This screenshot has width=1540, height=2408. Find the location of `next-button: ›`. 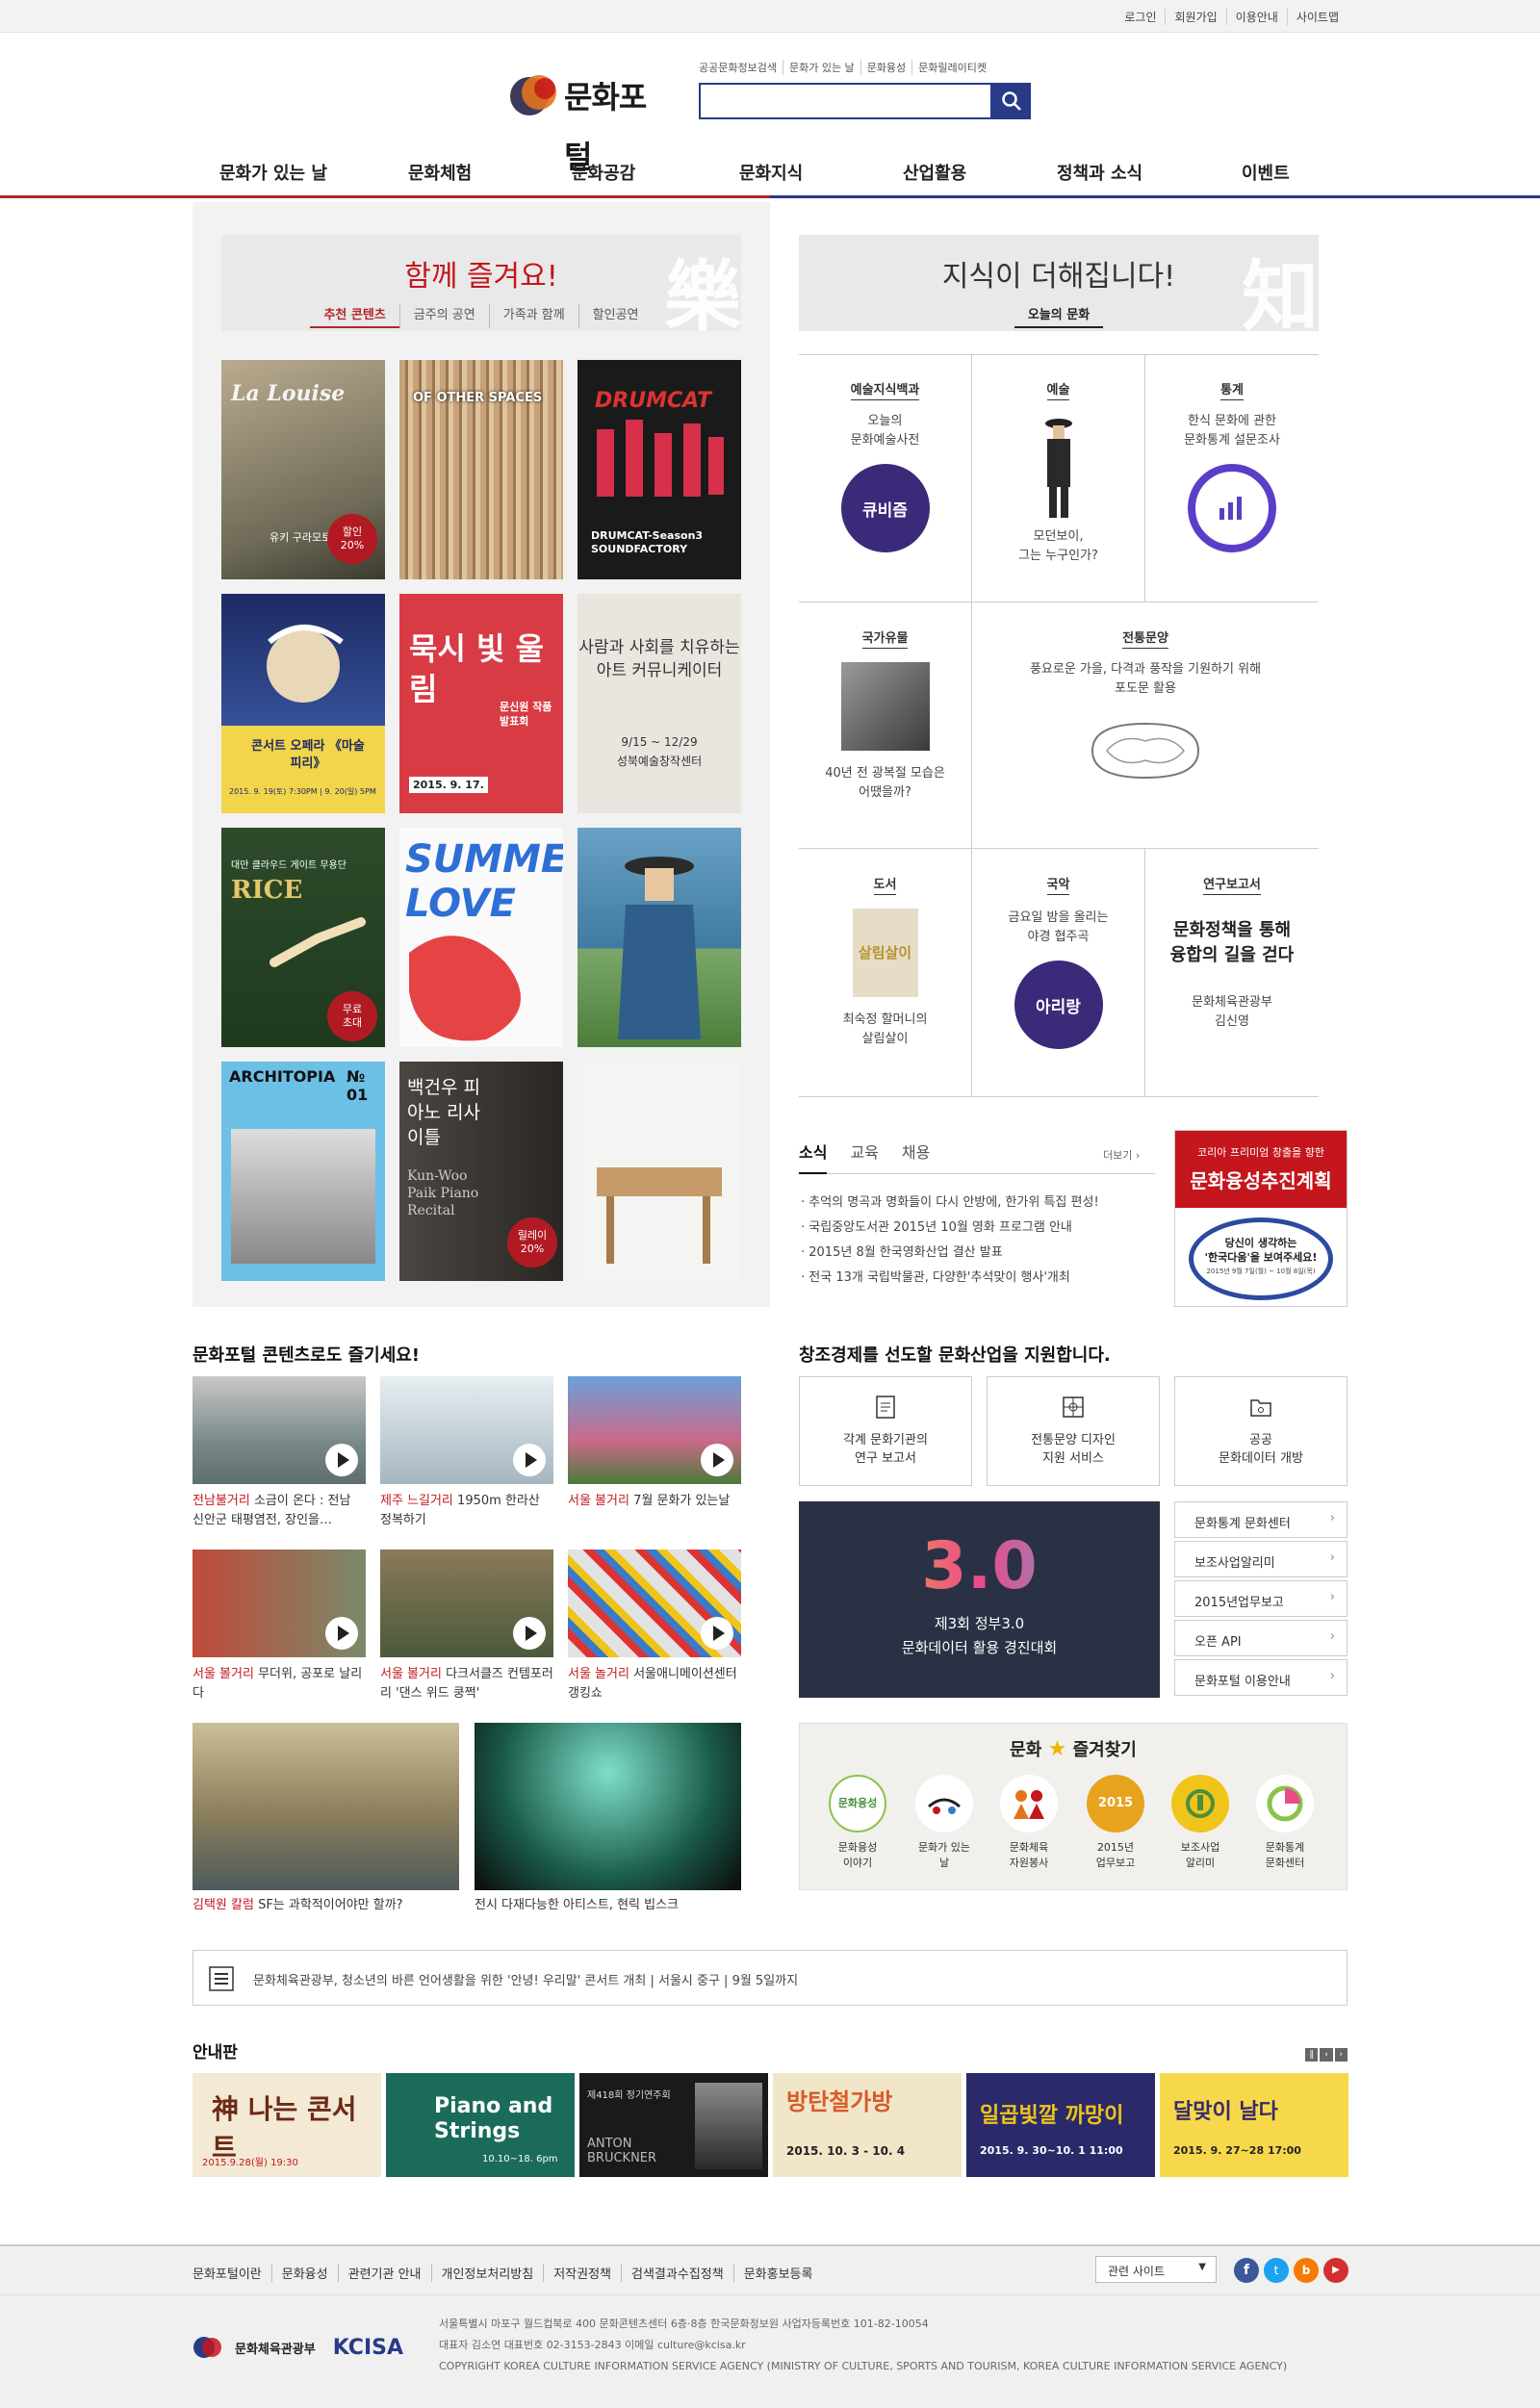

next-button: › is located at coordinates (1341, 2055).